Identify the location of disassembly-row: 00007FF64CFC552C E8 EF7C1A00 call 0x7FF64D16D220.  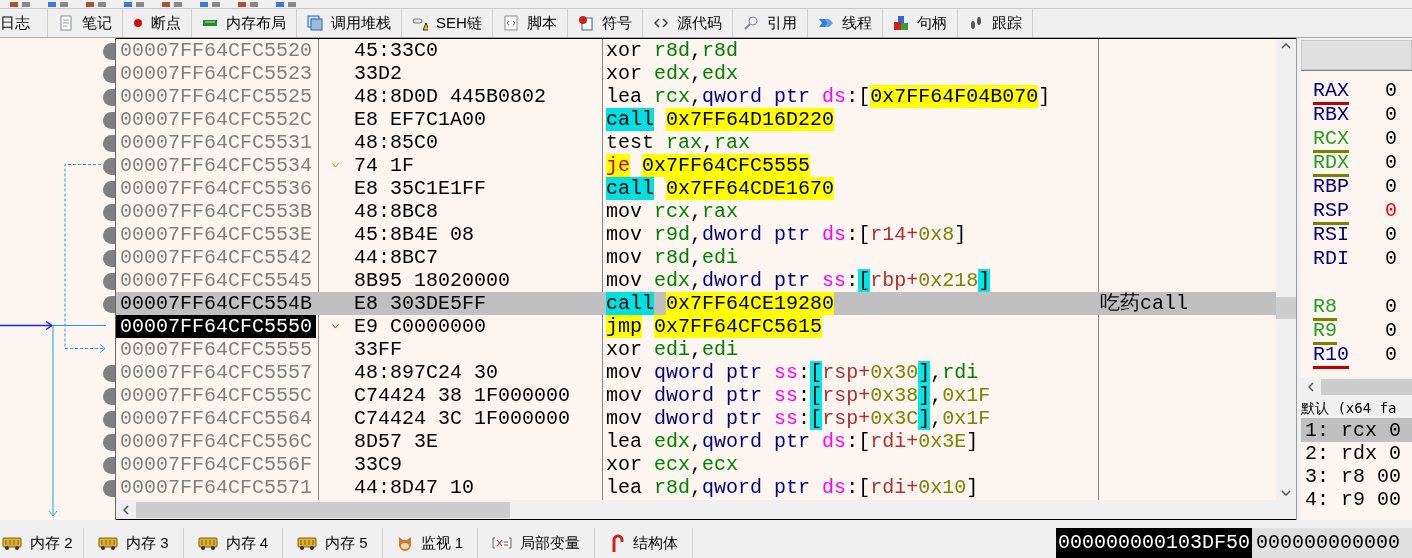
(696, 119).